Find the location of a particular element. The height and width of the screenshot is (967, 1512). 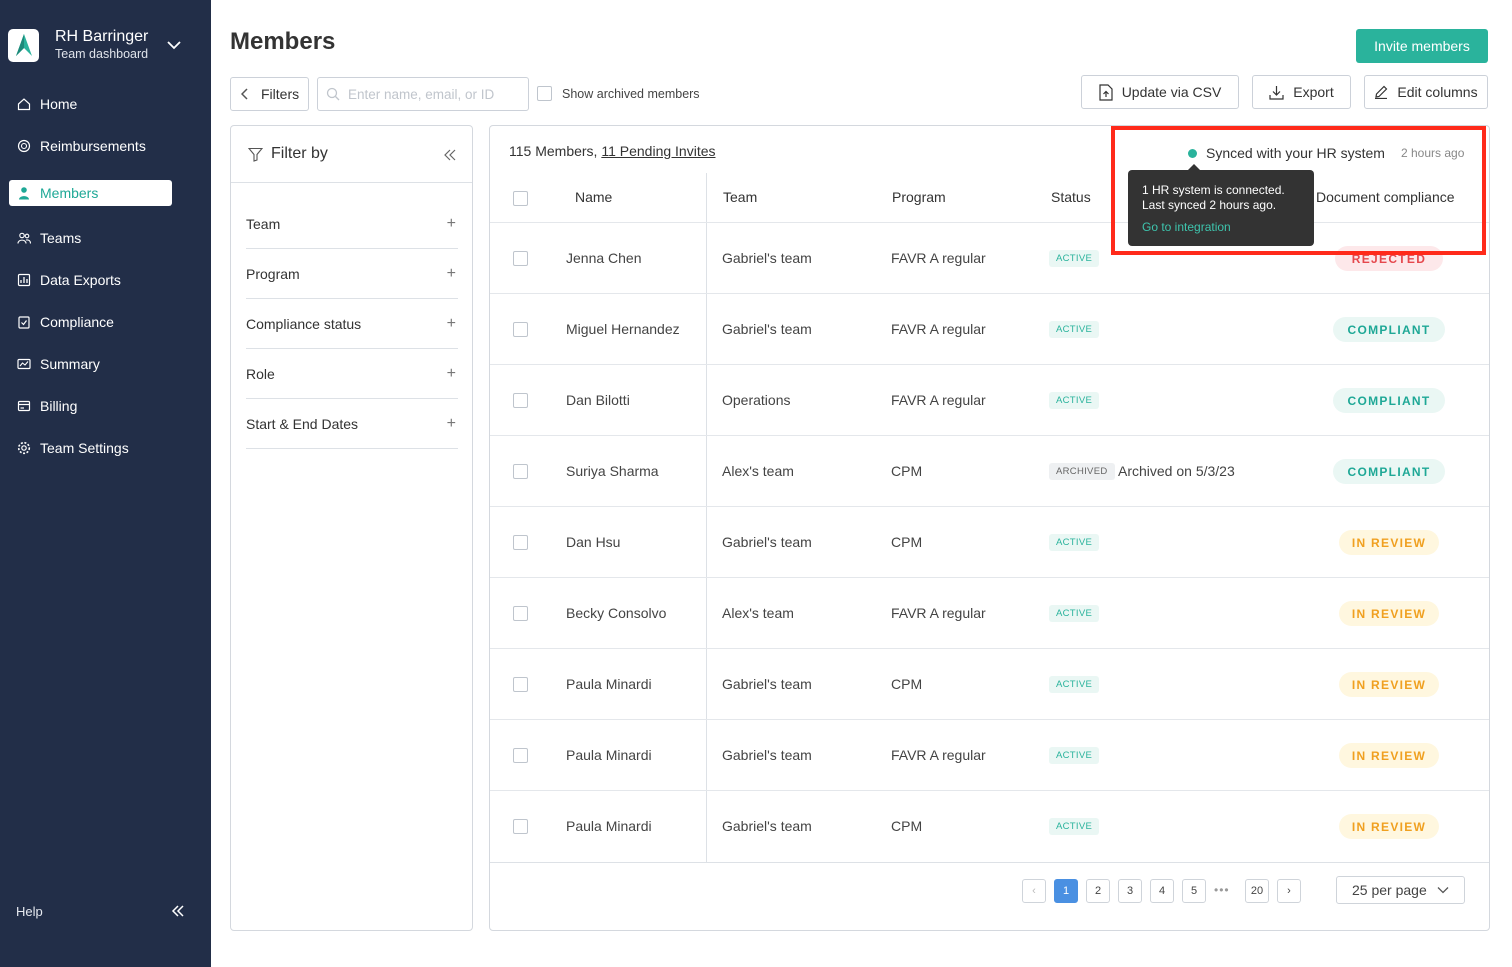

filter-section-start-end-dates: Start & End Dates + is located at coordinates (352, 424).